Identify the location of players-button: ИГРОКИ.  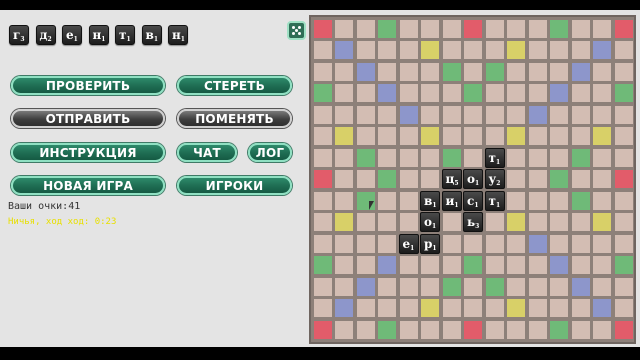
(234, 185).